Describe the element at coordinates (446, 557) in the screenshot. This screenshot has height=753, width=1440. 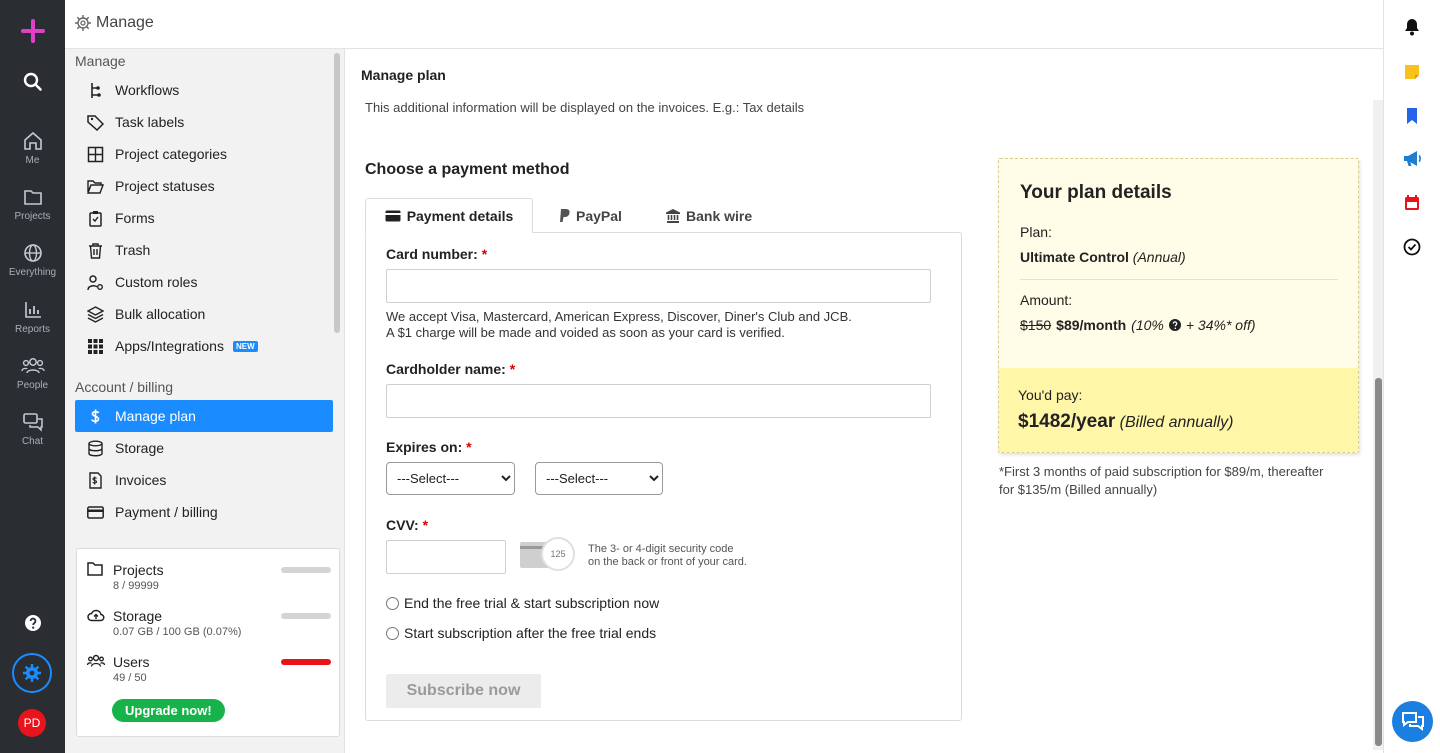
I see `cvv-input` at that location.